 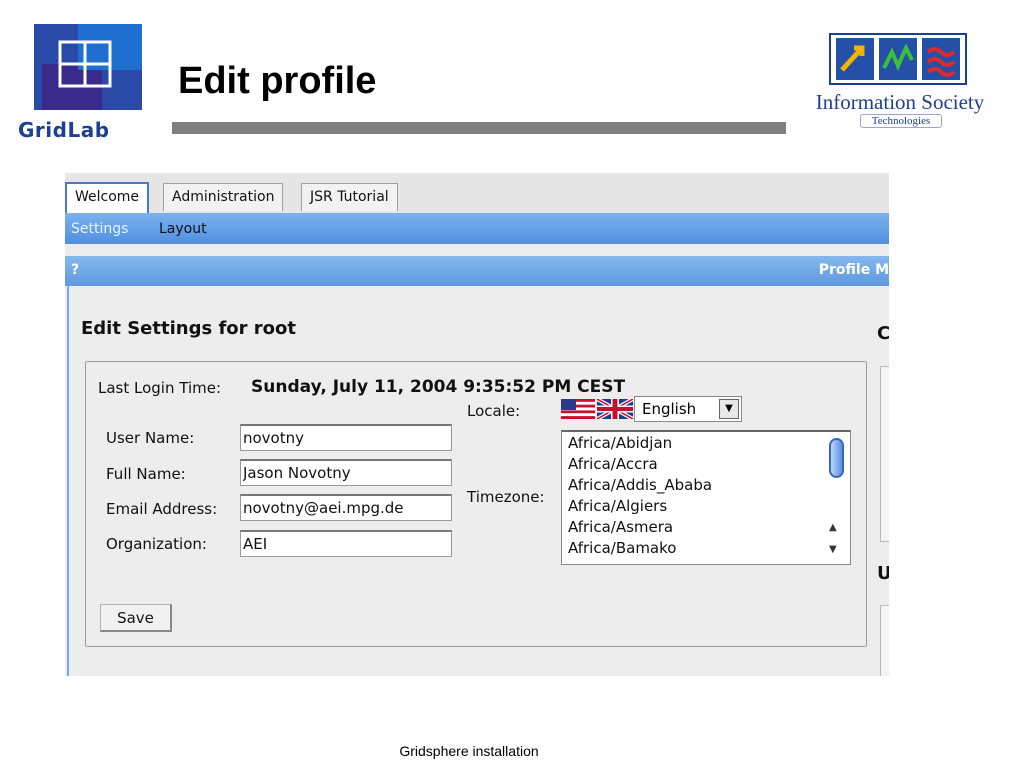 I want to click on ist-logo-text: Information Society, so click(x=900, y=102).